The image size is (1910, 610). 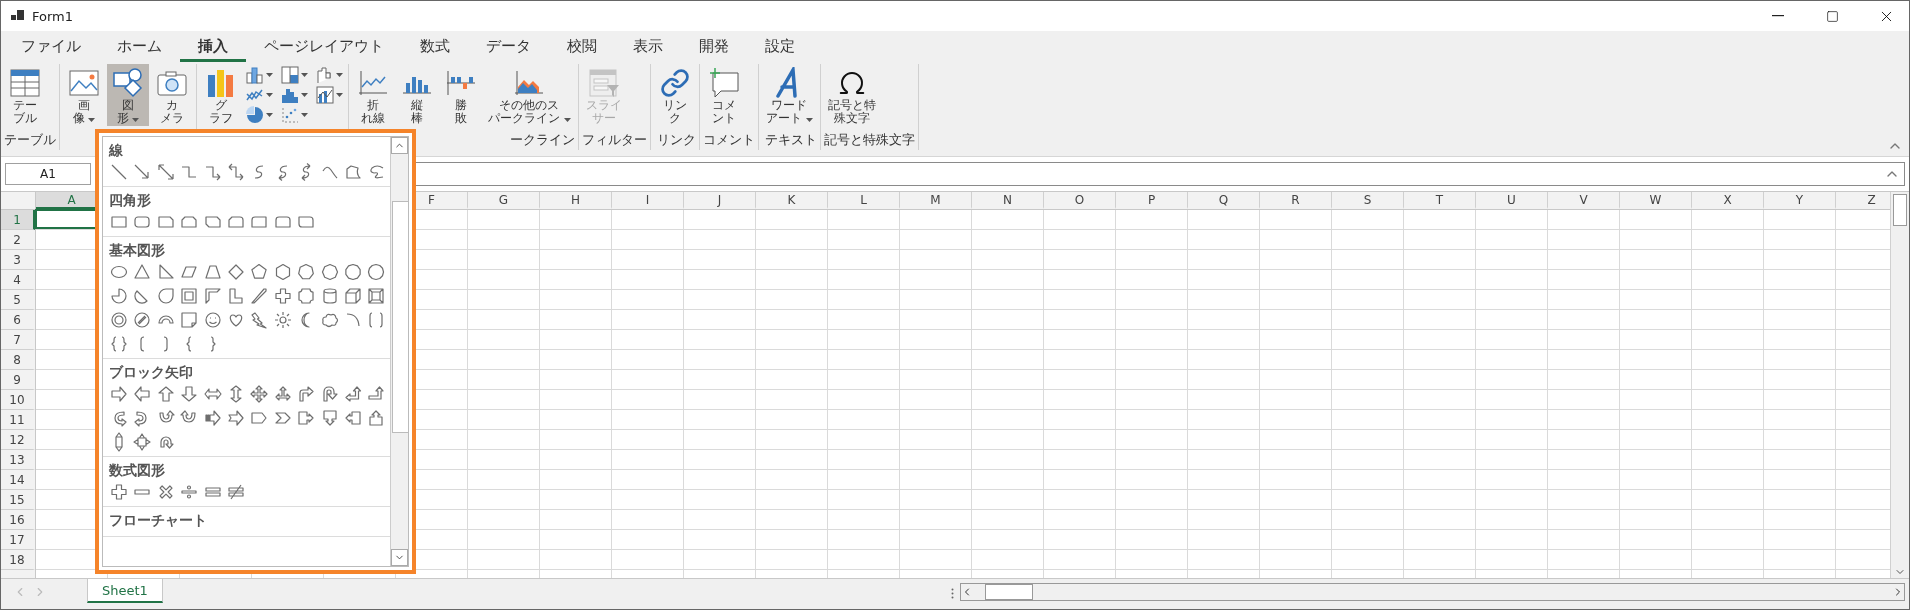 I want to click on waterfall-chart-button, so click(x=329, y=75).